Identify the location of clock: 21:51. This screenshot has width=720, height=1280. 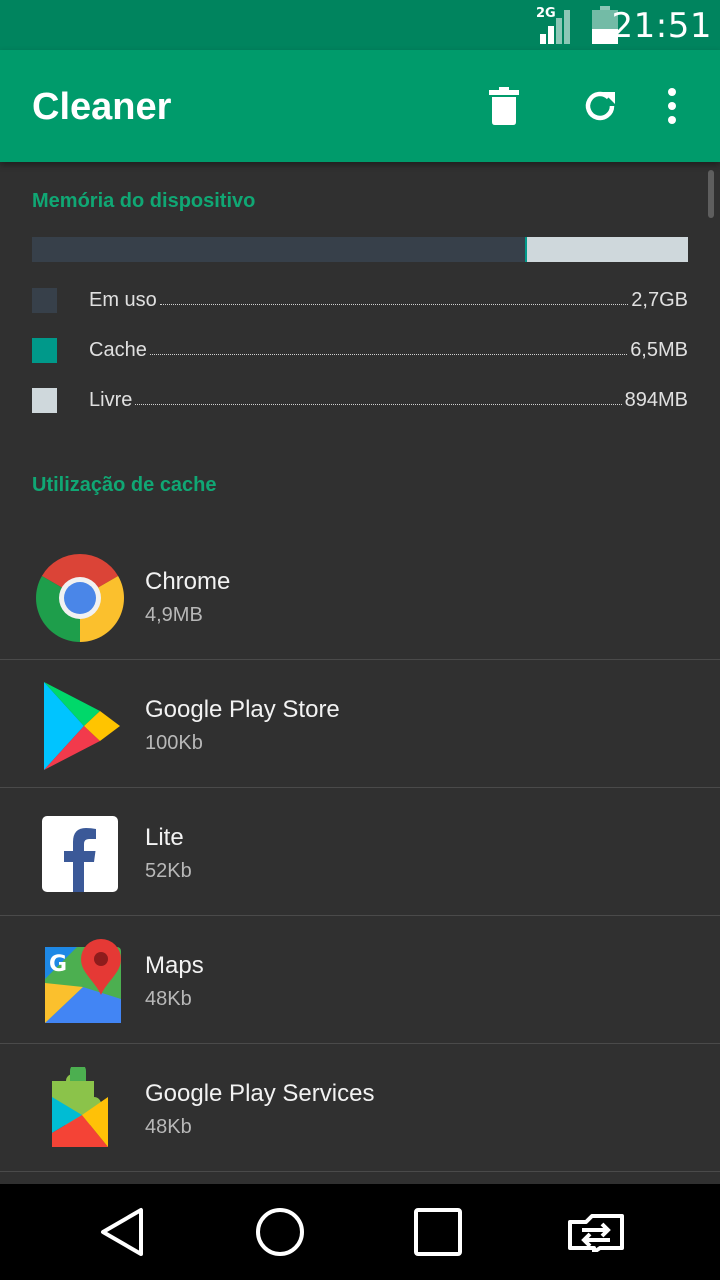
(661, 26).